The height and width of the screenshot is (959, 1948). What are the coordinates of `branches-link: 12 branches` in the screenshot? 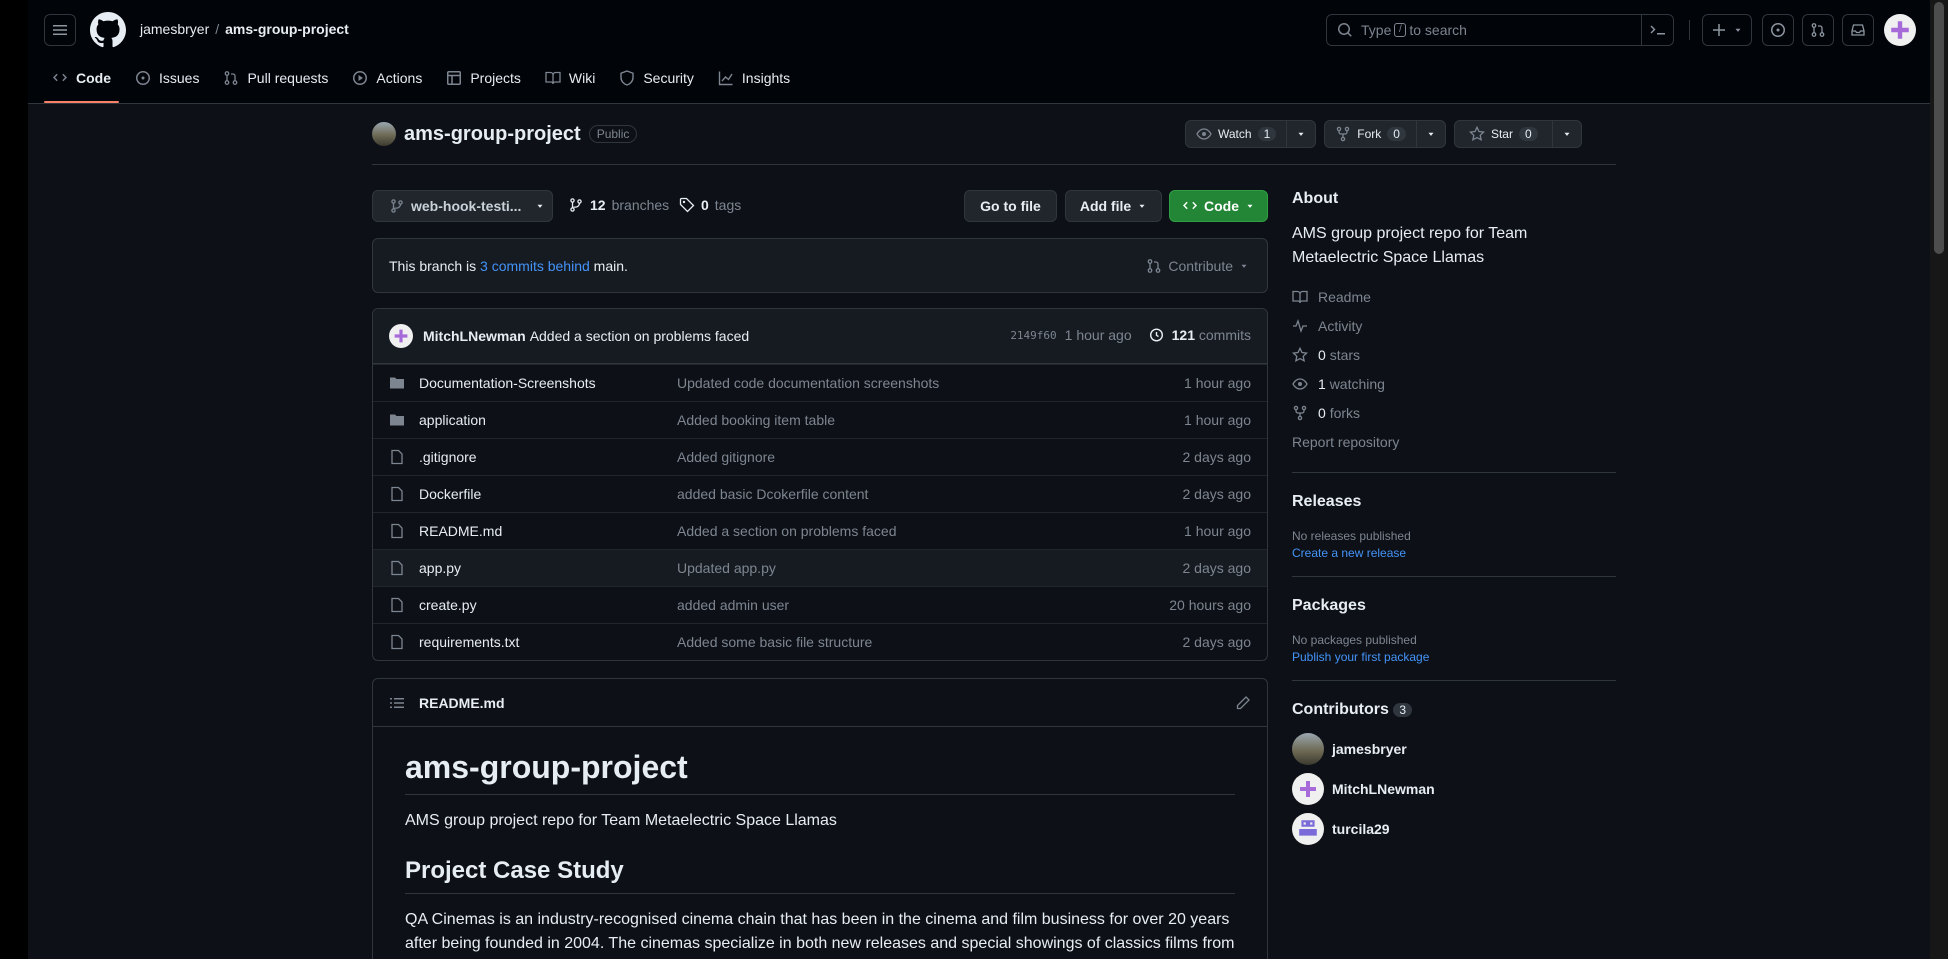 It's located at (618, 205).